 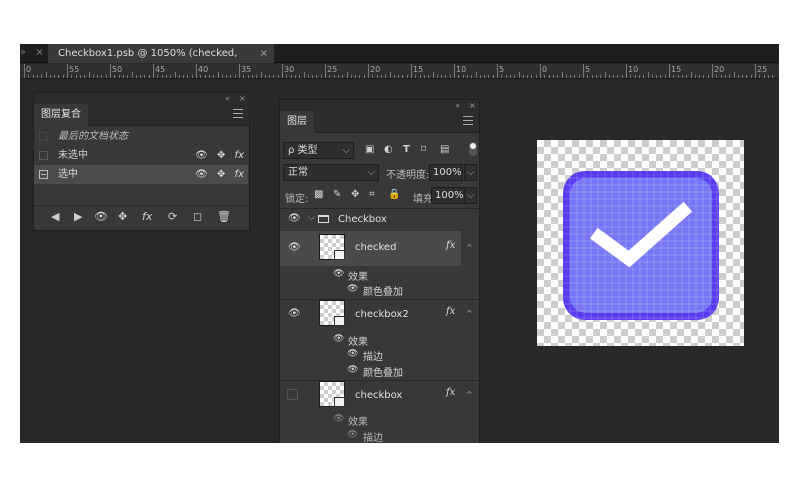 What do you see at coordinates (470, 172) in the screenshot?
I see `opacity-dropdown: ⌵` at bounding box center [470, 172].